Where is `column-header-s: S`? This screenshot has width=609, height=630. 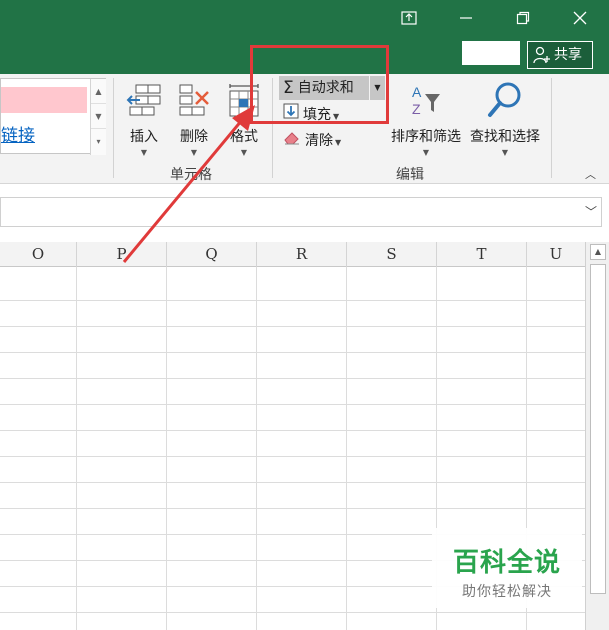
column-header-s: S is located at coordinates (392, 254).